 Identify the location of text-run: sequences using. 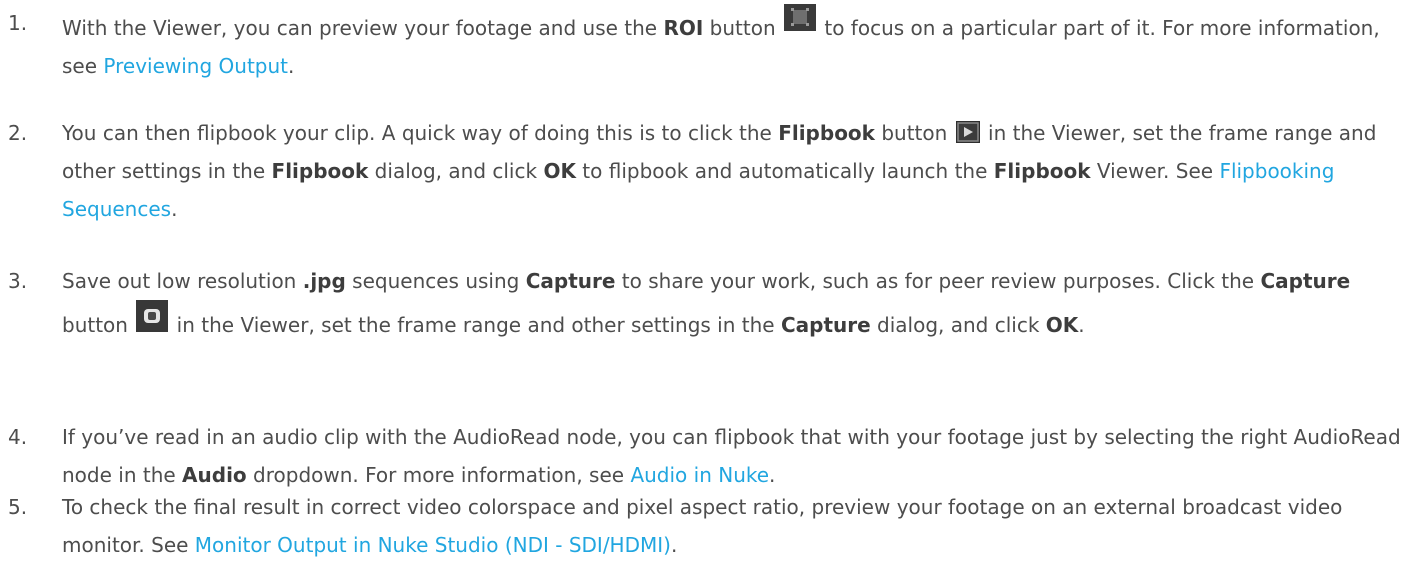
(435, 281).